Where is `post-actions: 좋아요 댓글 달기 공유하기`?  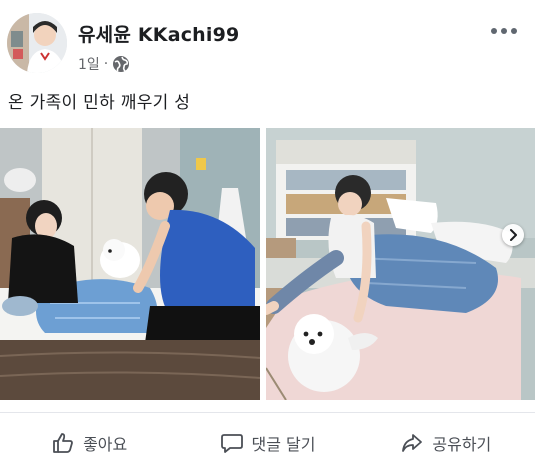 post-actions: 좋아요 댓글 달기 공유하기 is located at coordinates (267, 443).